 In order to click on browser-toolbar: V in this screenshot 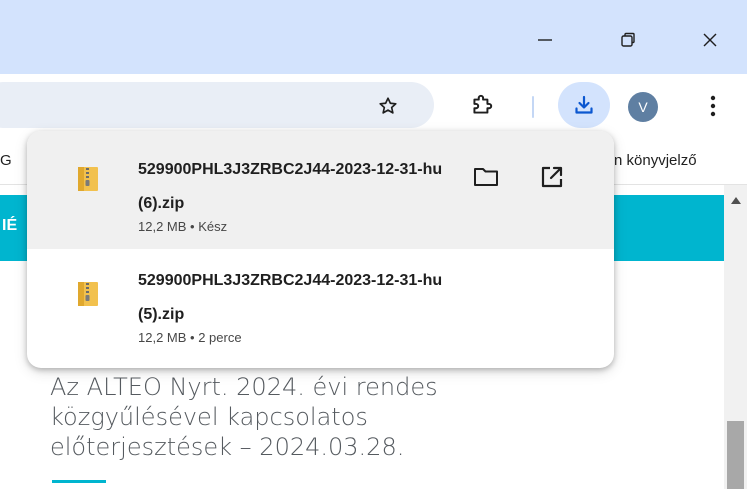, I will do `click(373, 105)`.